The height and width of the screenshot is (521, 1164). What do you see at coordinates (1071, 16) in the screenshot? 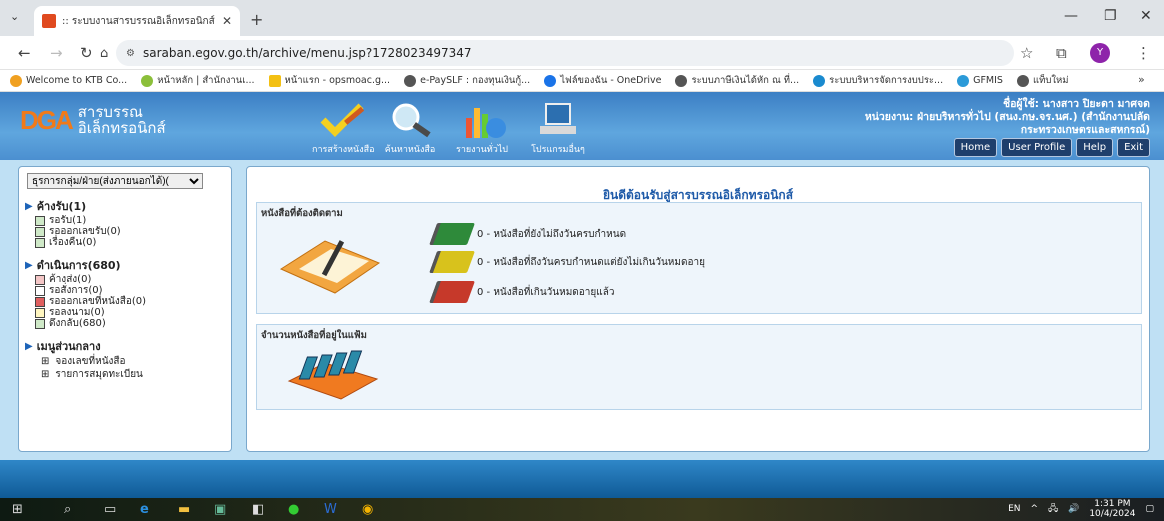
I see `minimize-icon: —` at bounding box center [1071, 16].